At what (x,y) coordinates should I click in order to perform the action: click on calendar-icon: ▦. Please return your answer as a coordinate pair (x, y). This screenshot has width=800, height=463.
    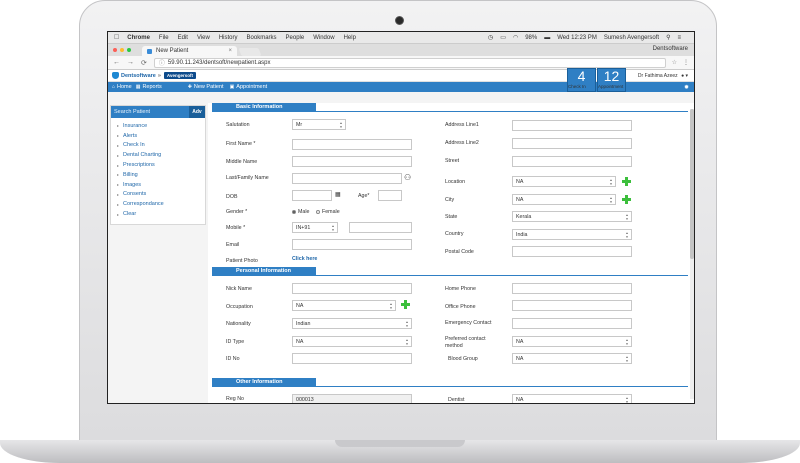
    Looking at the image, I should click on (338, 194).